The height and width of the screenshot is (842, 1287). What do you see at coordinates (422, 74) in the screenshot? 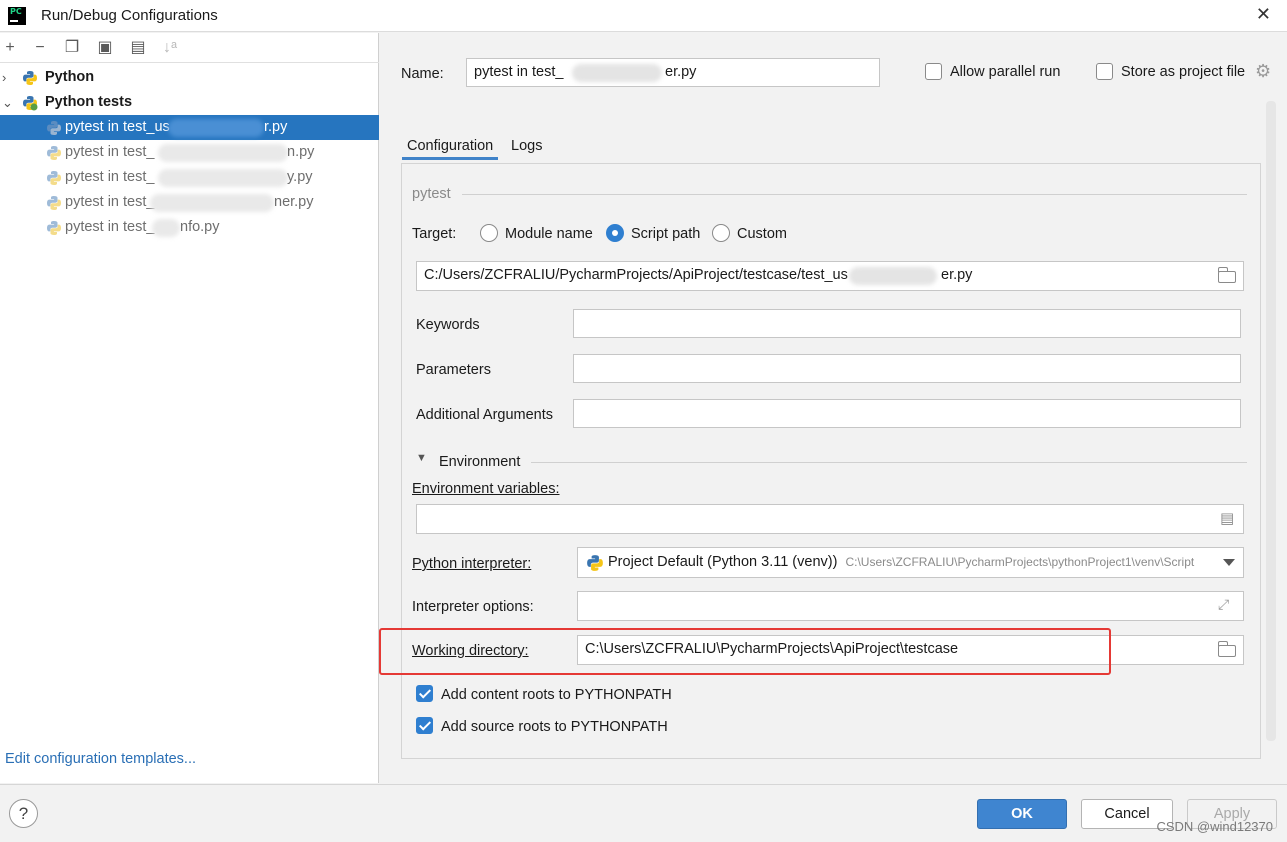
I see `name-label: Name:` at bounding box center [422, 74].